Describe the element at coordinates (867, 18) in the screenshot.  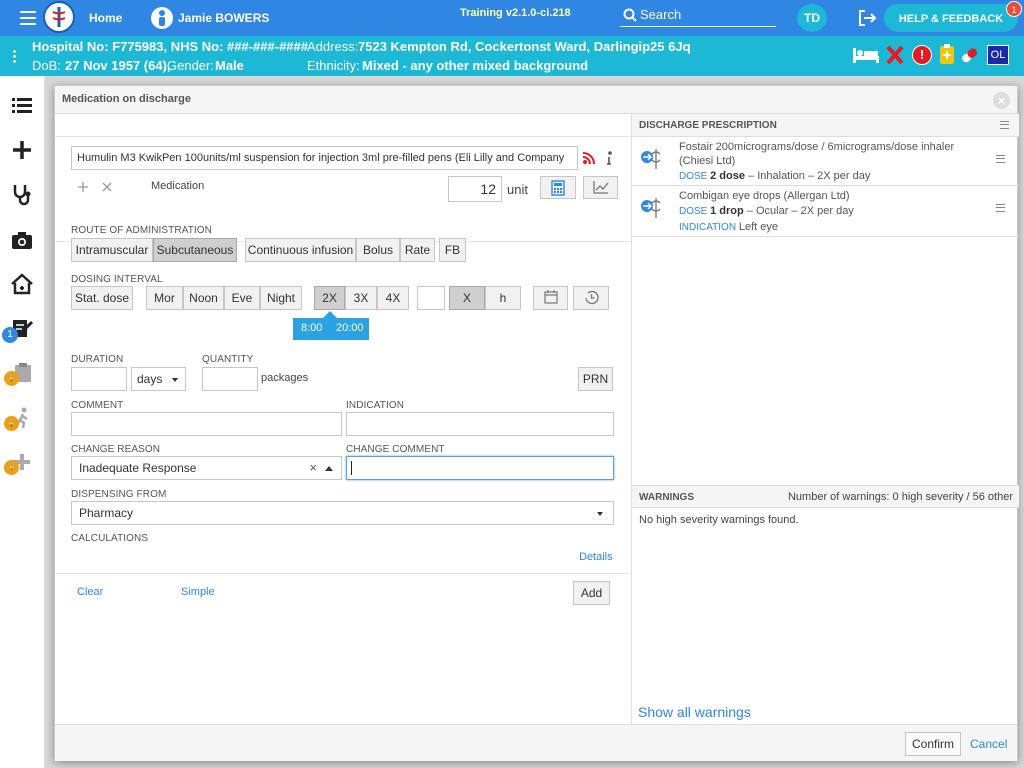
I see `logout-icon` at that location.